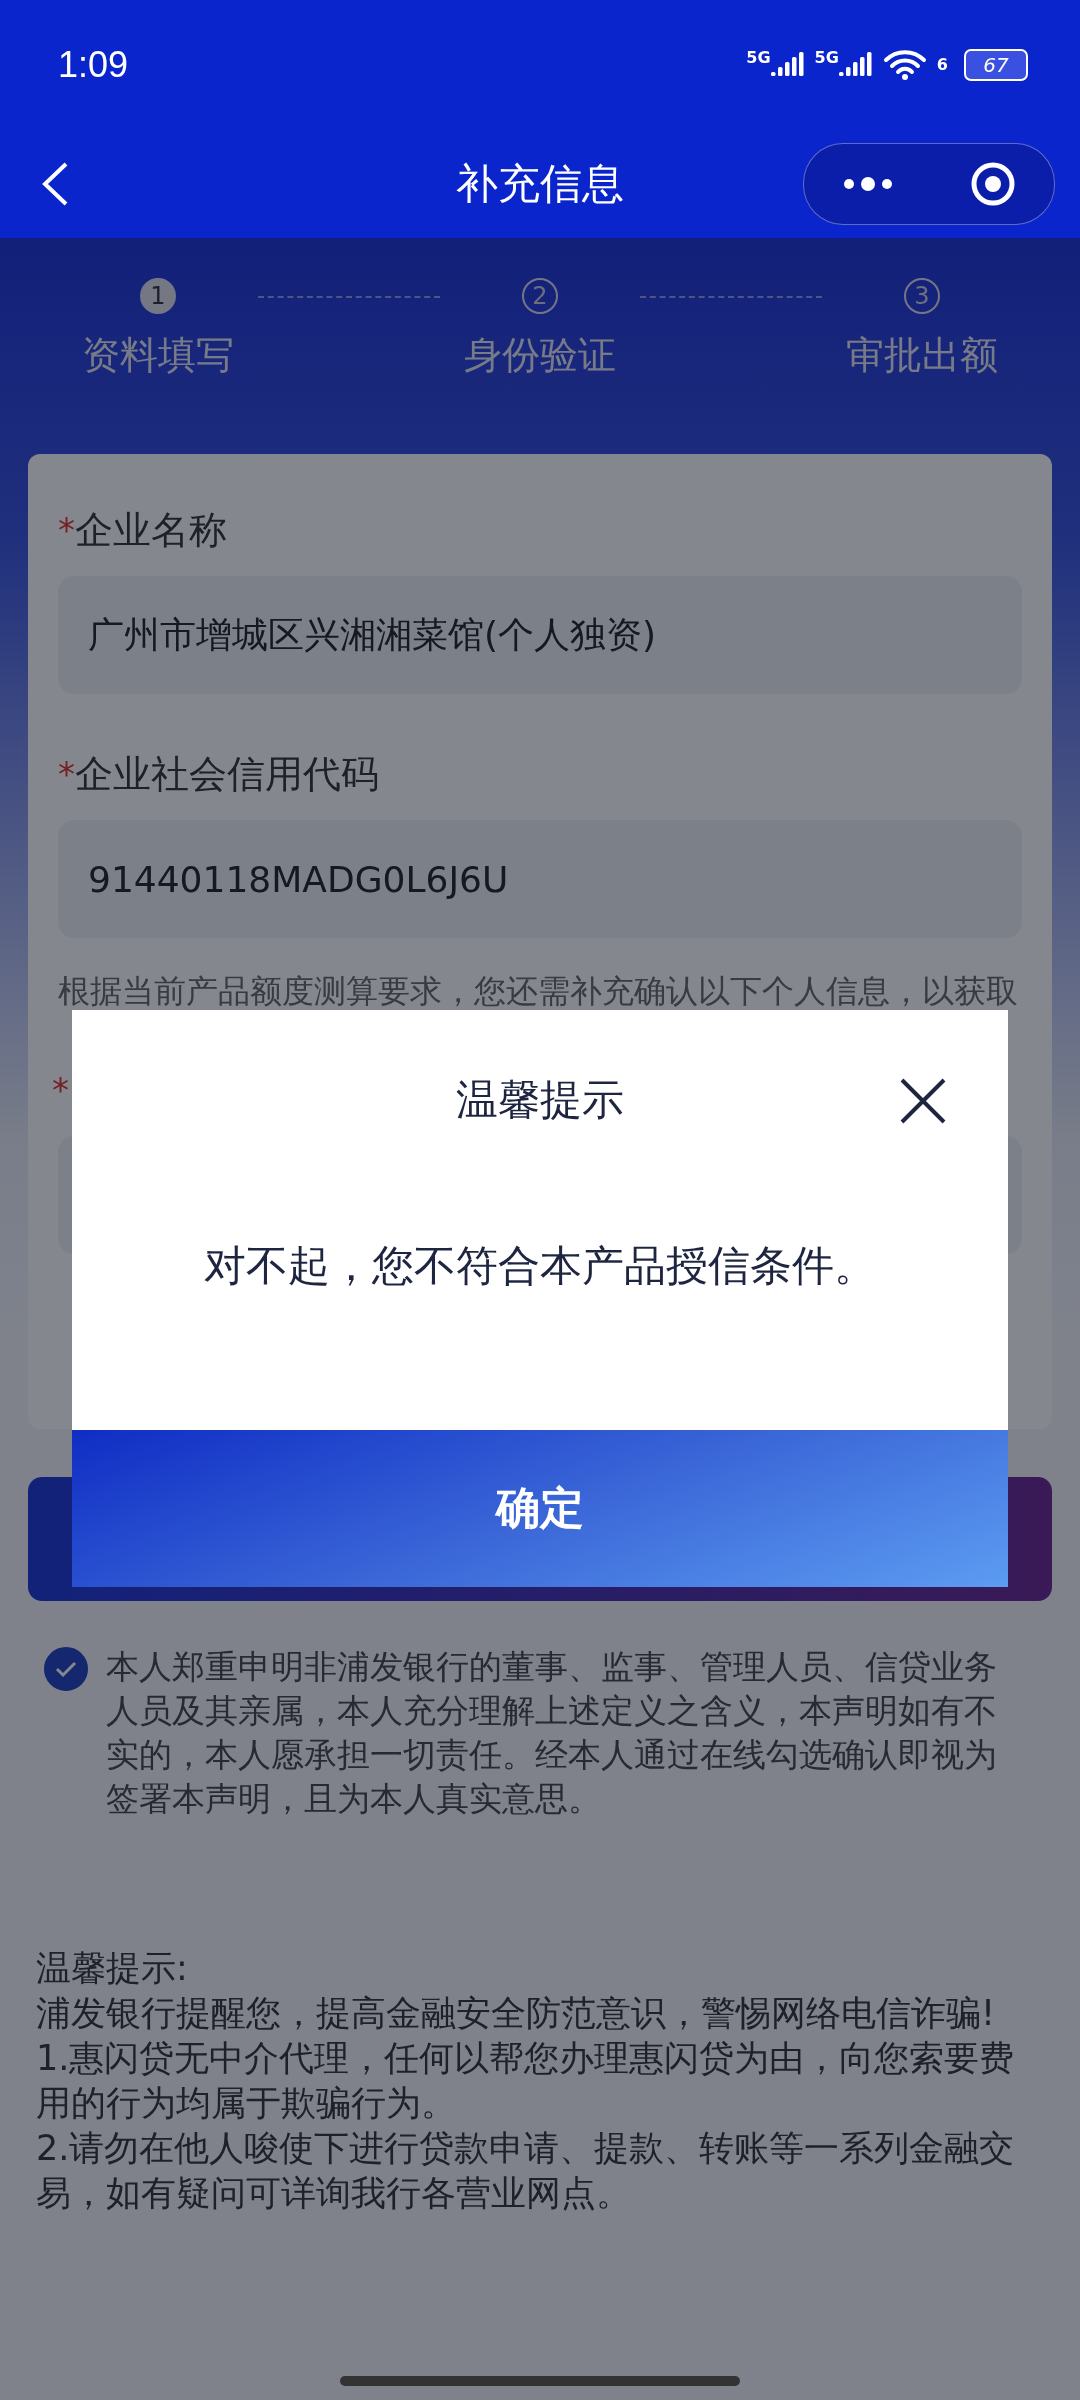 The image size is (1080, 2400). What do you see at coordinates (540, 355) in the screenshot?
I see `step-label: 身份验证` at bounding box center [540, 355].